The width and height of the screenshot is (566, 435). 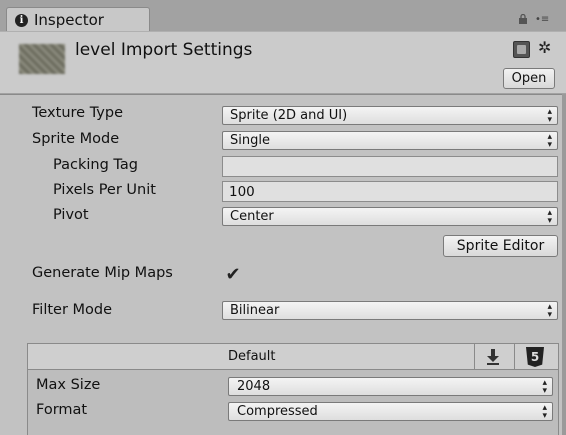 What do you see at coordinates (390, 166) in the screenshot?
I see `packing-tag-field` at bounding box center [390, 166].